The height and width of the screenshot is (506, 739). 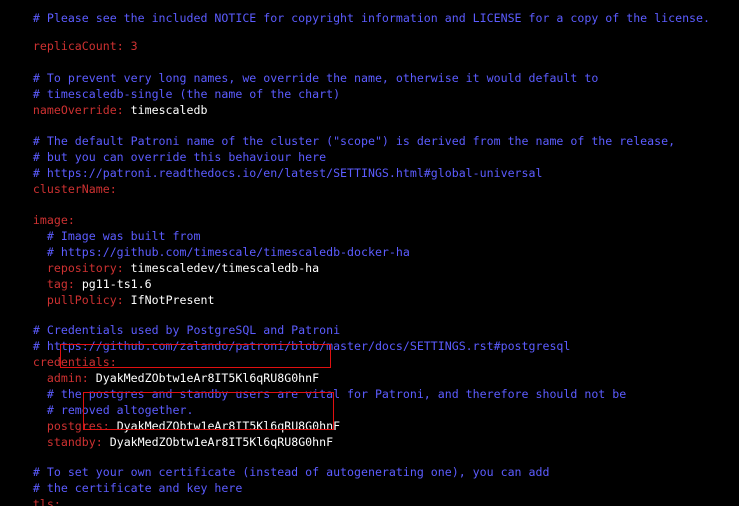 What do you see at coordinates (123, 479) in the screenshot?
I see `comment-line: # the certificate and key here` at bounding box center [123, 479].